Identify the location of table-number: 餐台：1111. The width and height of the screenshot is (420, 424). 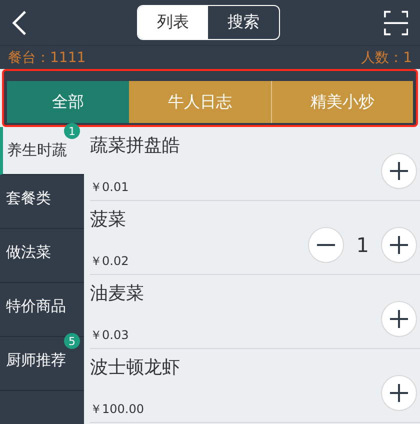
(47, 57).